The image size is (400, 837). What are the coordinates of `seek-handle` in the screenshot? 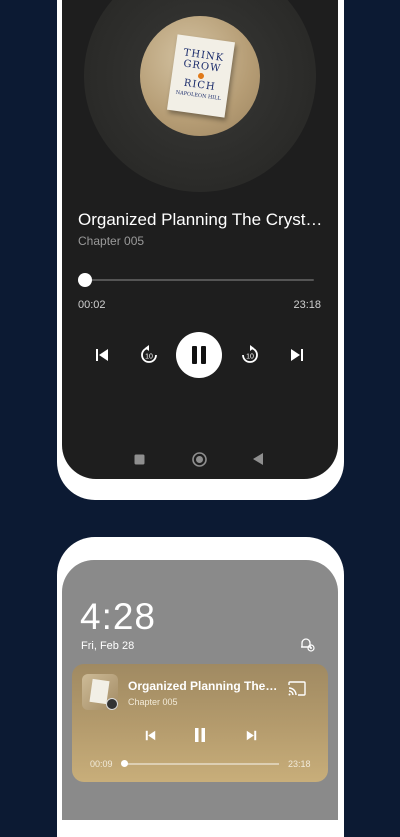 It's located at (85, 280).